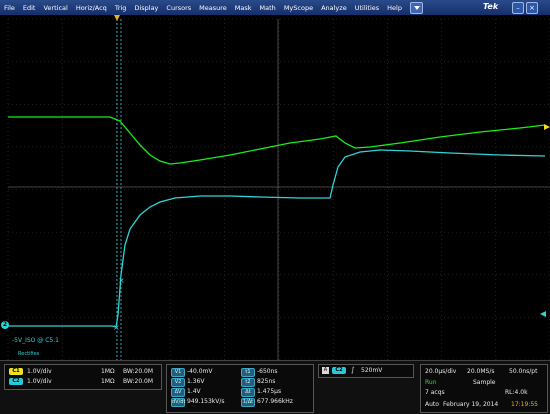 Image resolution: width=550 pixels, height=414 pixels. Describe the element at coordinates (298, 8) in the screenshot. I see `menu-myscope: MyScope` at that location.